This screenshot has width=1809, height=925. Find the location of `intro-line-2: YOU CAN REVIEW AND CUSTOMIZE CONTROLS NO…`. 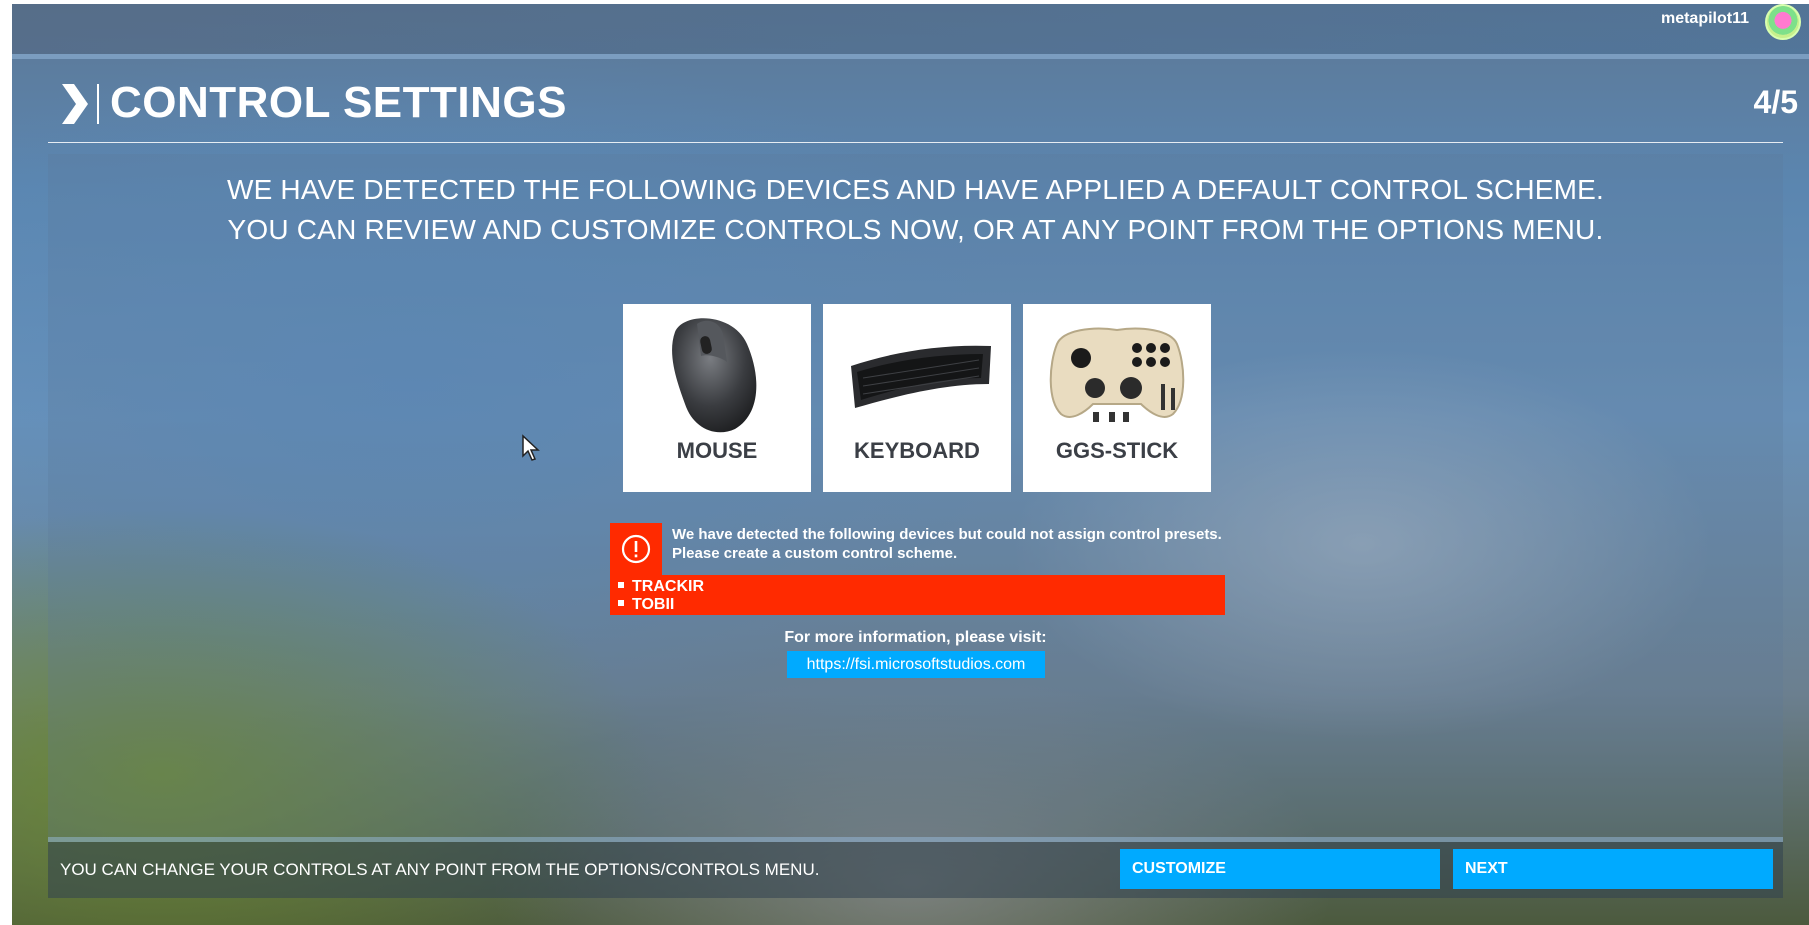

intro-line-2: YOU CAN REVIEW AND CUSTOMIZE CONTROLS NO… is located at coordinates (915, 229).